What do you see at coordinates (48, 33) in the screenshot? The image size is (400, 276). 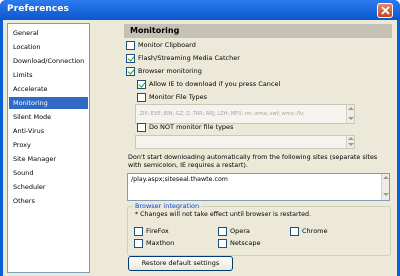 I see `sidebar-item-general: General` at bounding box center [48, 33].